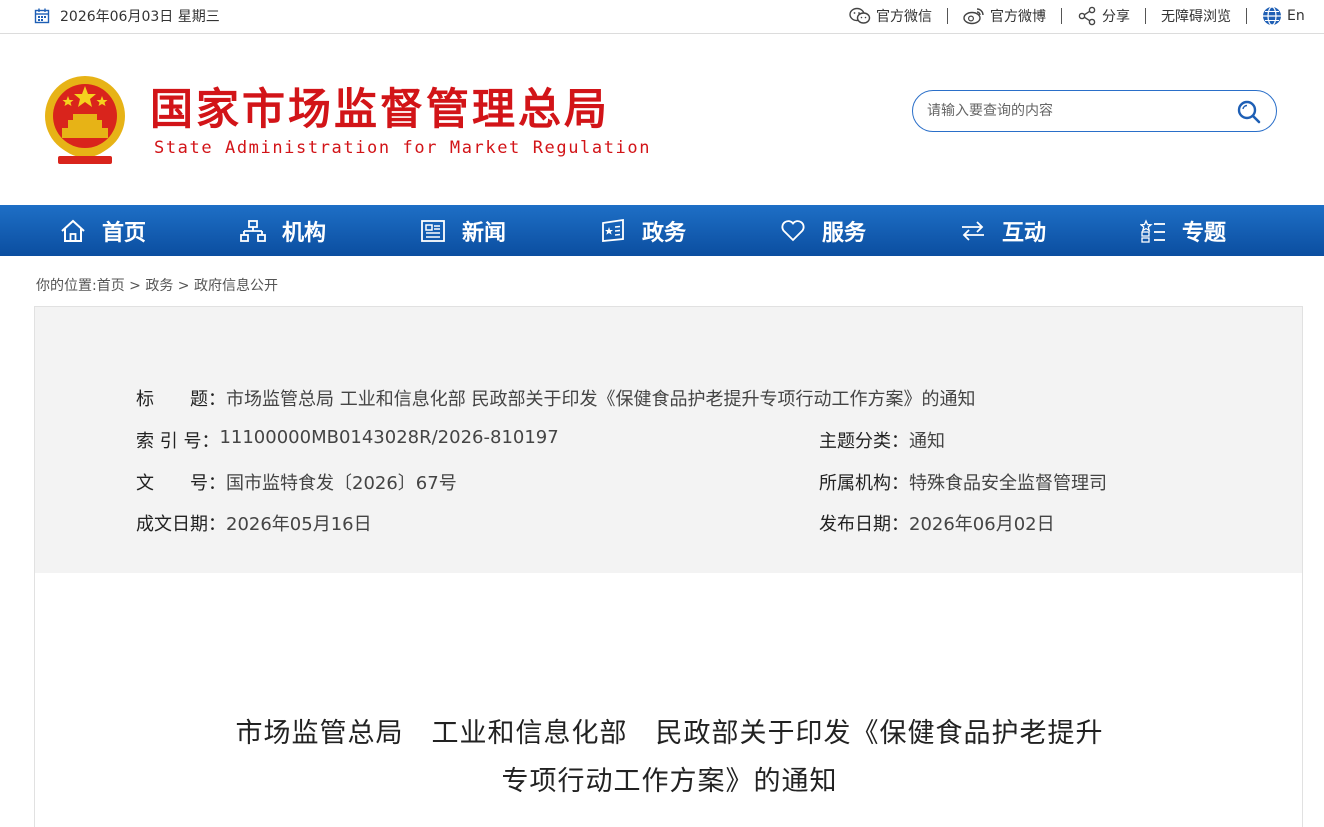 Image resolution: width=1324 pixels, height=827 pixels. Describe the element at coordinates (973, 230) in the screenshot. I see `exchange-icon` at that location.